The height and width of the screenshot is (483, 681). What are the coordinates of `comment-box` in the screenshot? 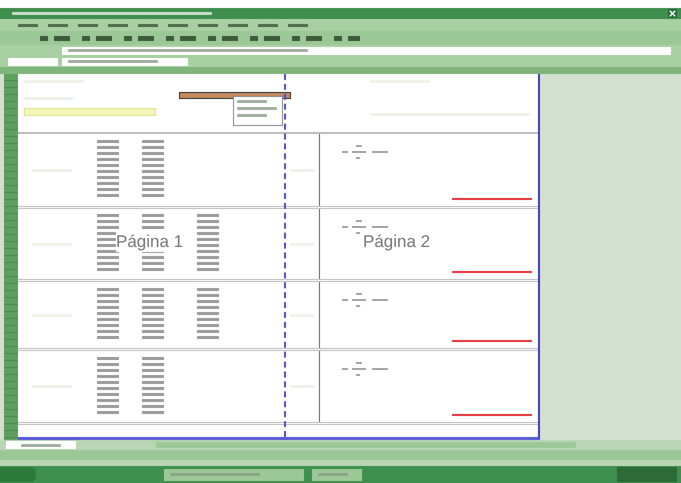 It's located at (258, 111).